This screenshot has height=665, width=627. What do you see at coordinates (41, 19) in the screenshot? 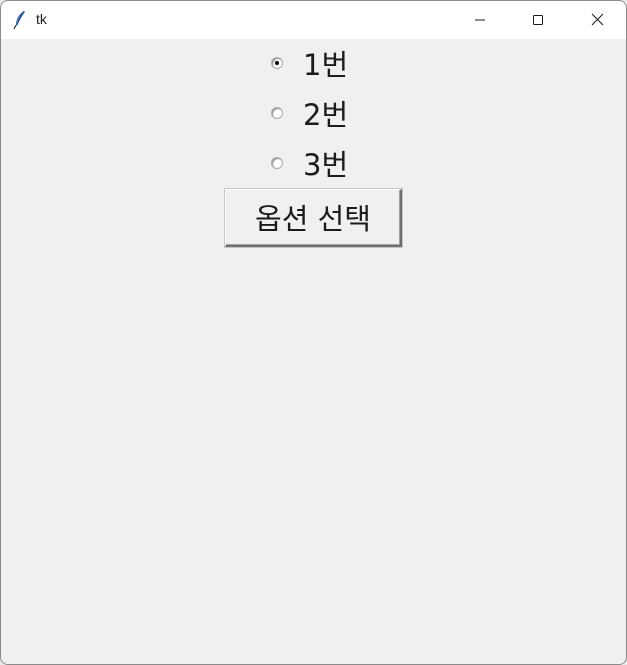
I see `window-title: tk` at bounding box center [41, 19].